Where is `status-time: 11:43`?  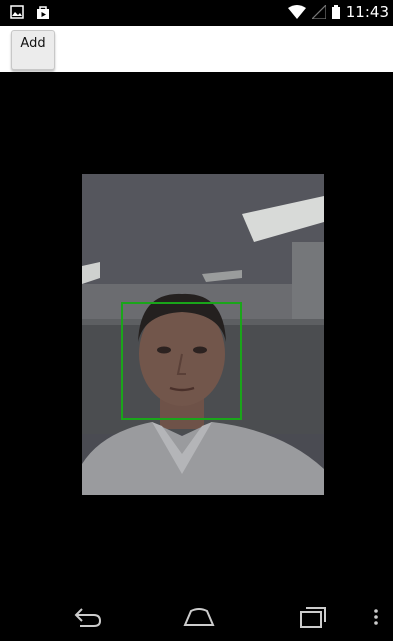
status-time: 11:43 is located at coordinates (367, 12).